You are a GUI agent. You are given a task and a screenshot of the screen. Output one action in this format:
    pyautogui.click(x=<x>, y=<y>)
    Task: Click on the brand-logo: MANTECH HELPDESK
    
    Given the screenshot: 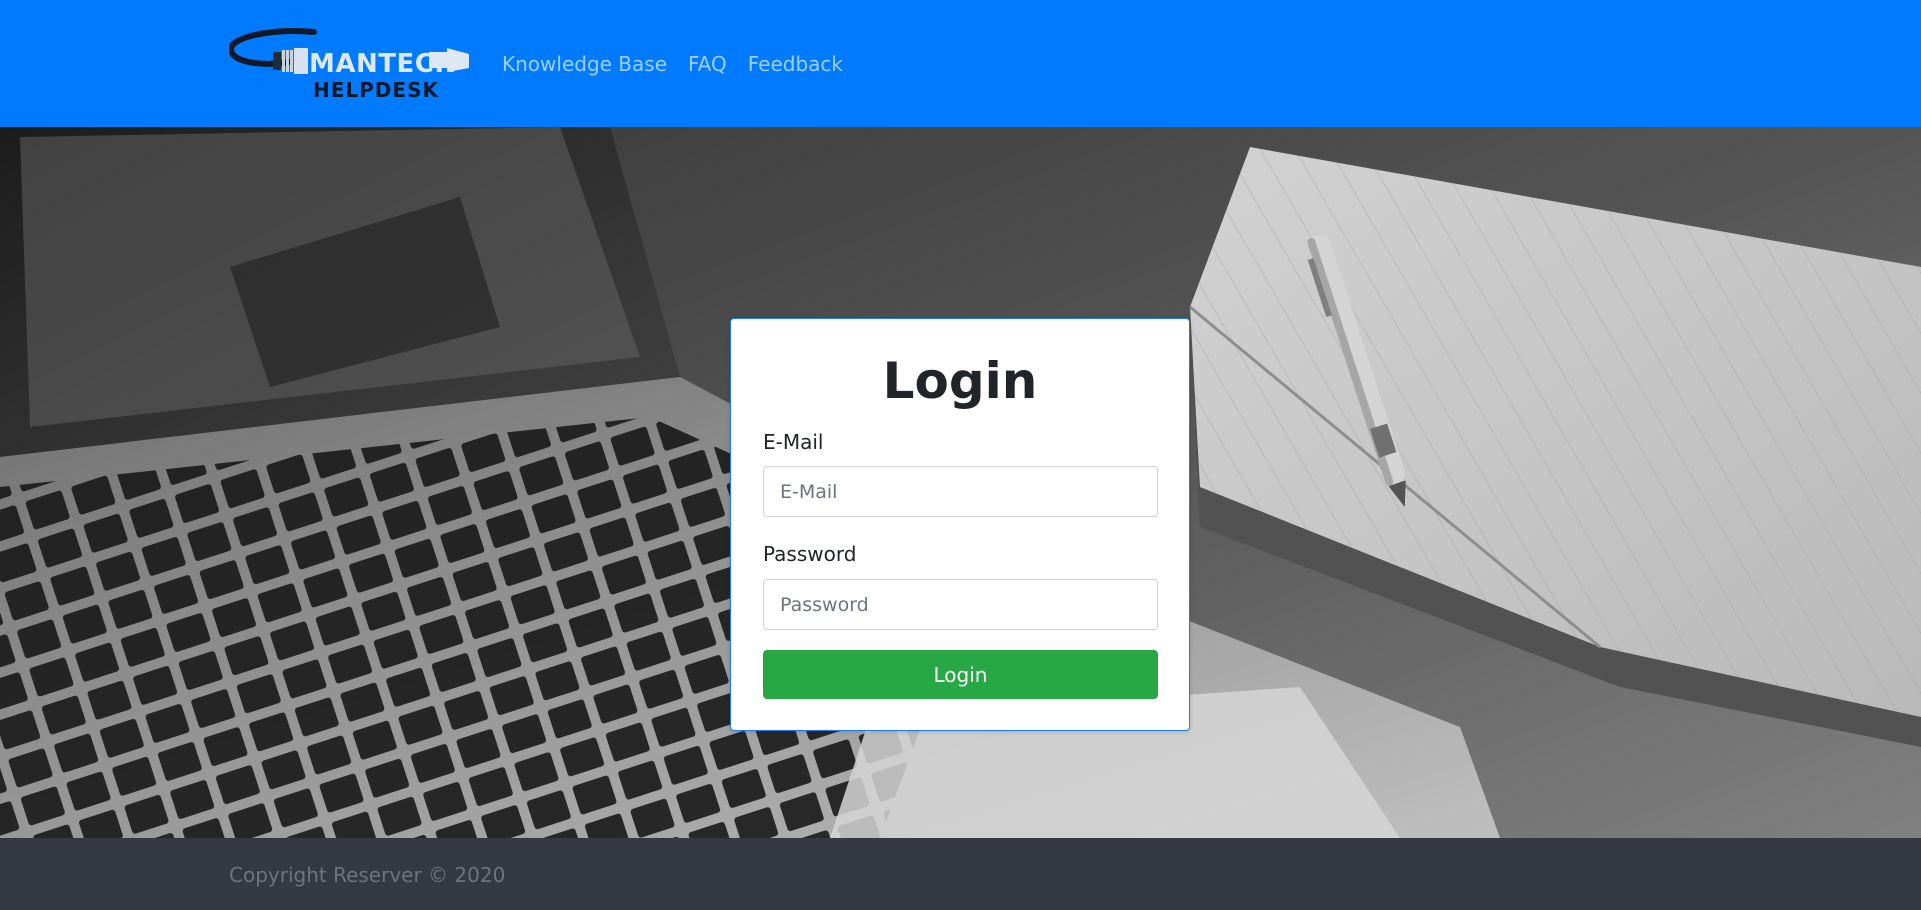 What is the action you would take?
    pyautogui.click(x=351, y=65)
    